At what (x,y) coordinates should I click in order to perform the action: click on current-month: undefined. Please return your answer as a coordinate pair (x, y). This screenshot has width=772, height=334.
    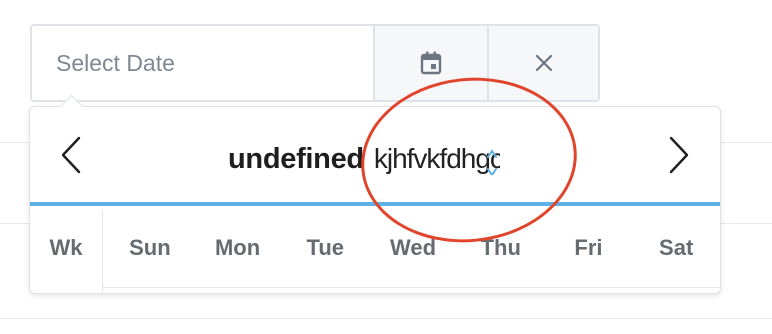
    Looking at the image, I should click on (366, 159).